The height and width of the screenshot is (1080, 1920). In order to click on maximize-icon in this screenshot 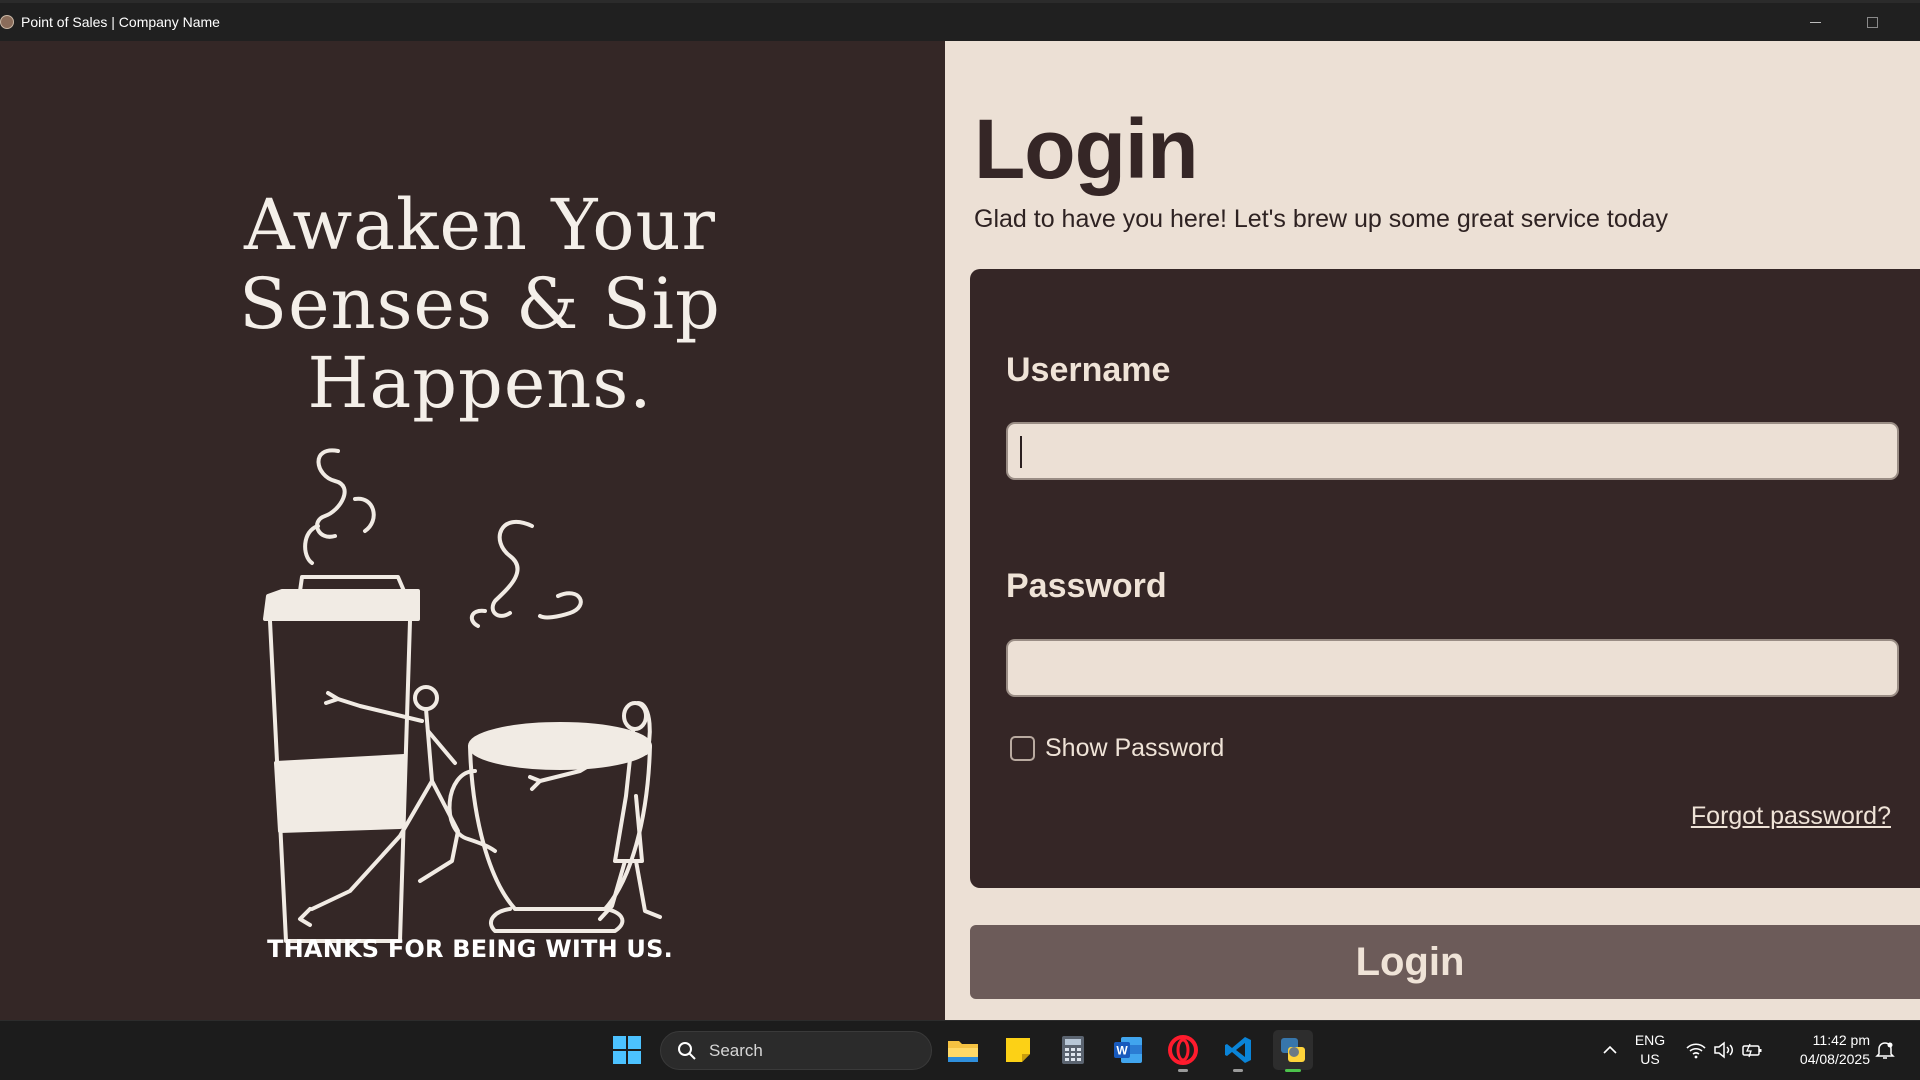, I will do `click(1872, 22)`.